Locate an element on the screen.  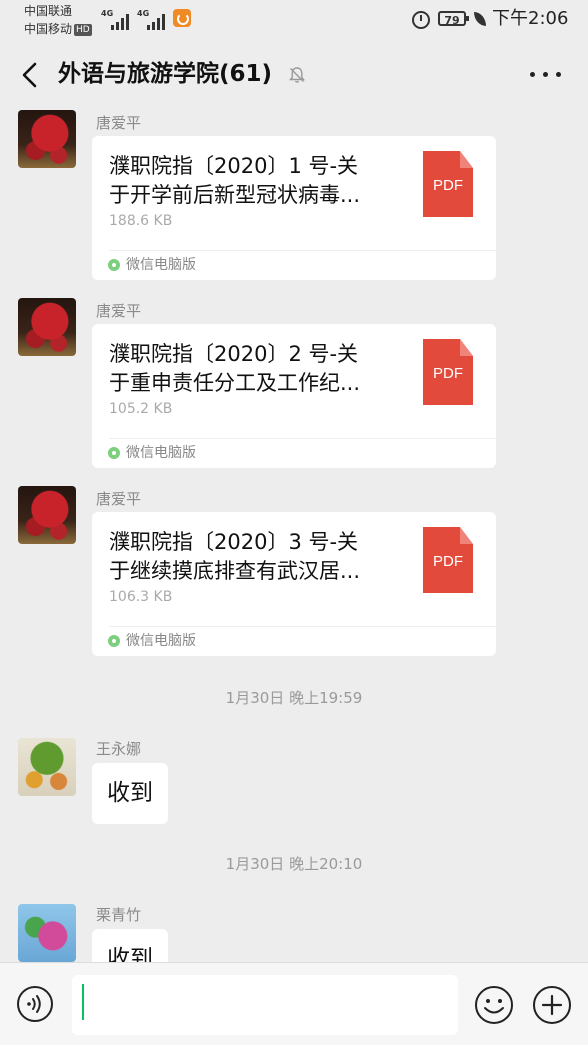
text-cursor is located at coordinates (83, 1002).